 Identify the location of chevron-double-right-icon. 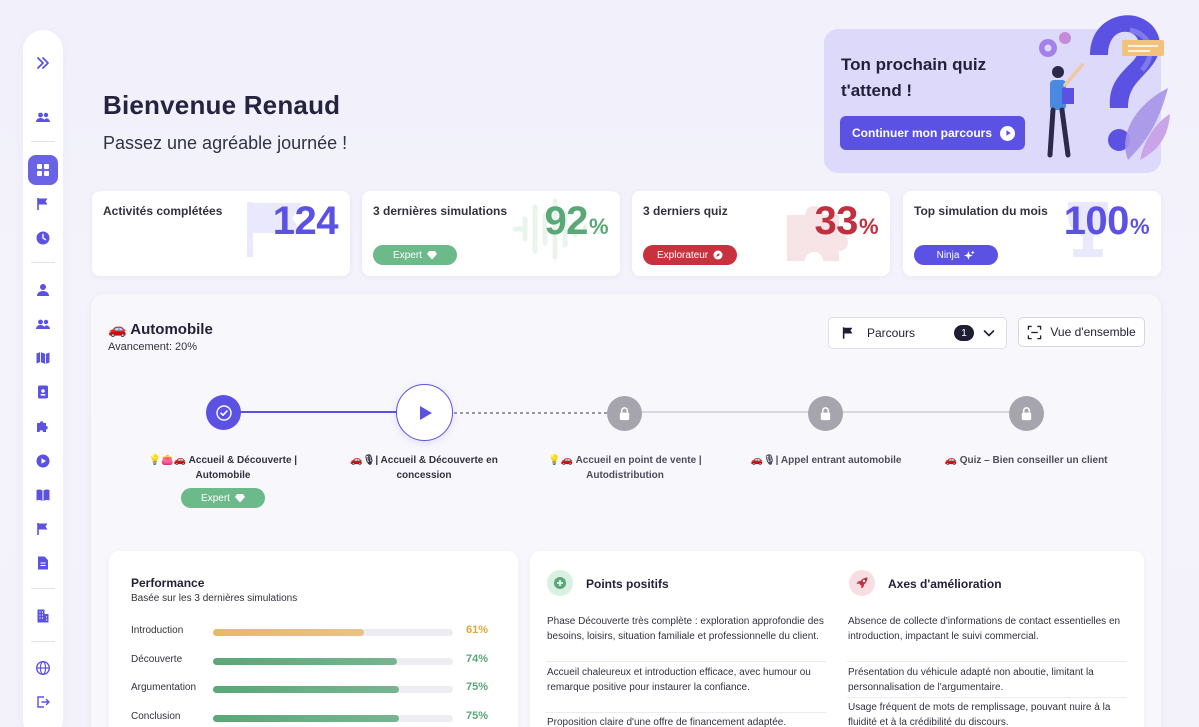
(43, 63).